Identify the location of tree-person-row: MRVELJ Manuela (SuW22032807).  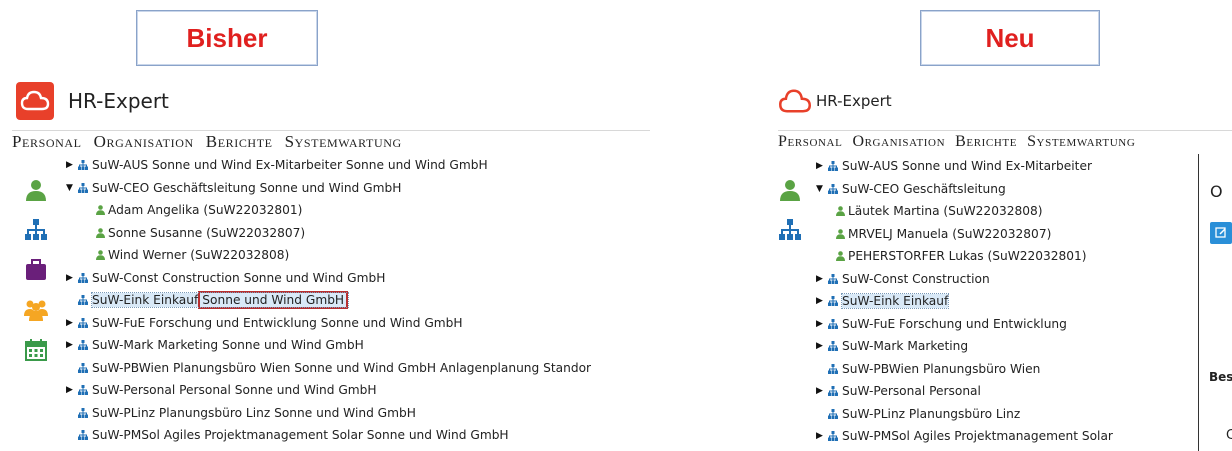
(1006, 234).